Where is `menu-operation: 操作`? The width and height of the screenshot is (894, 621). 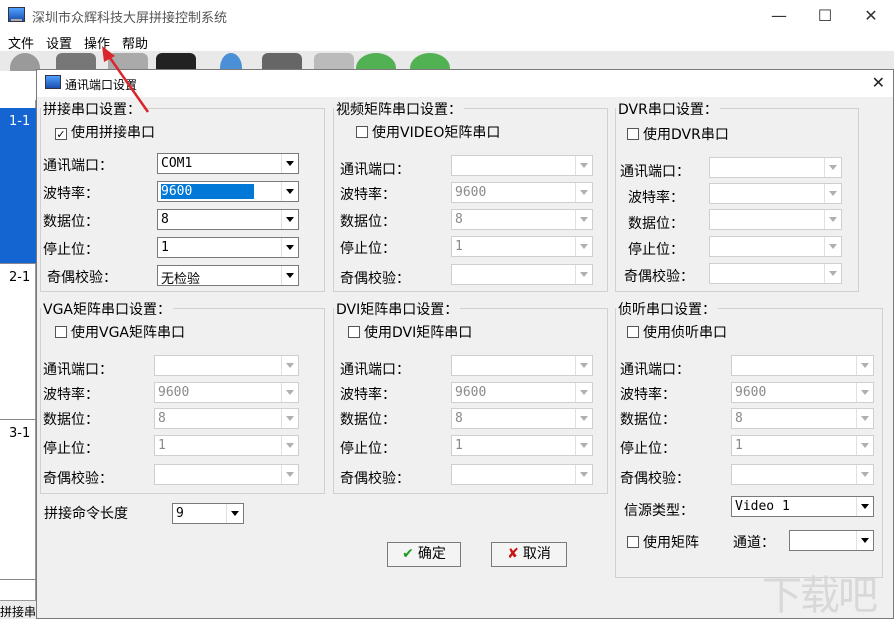 menu-operation: 操作 is located at coordinates (97, 42).